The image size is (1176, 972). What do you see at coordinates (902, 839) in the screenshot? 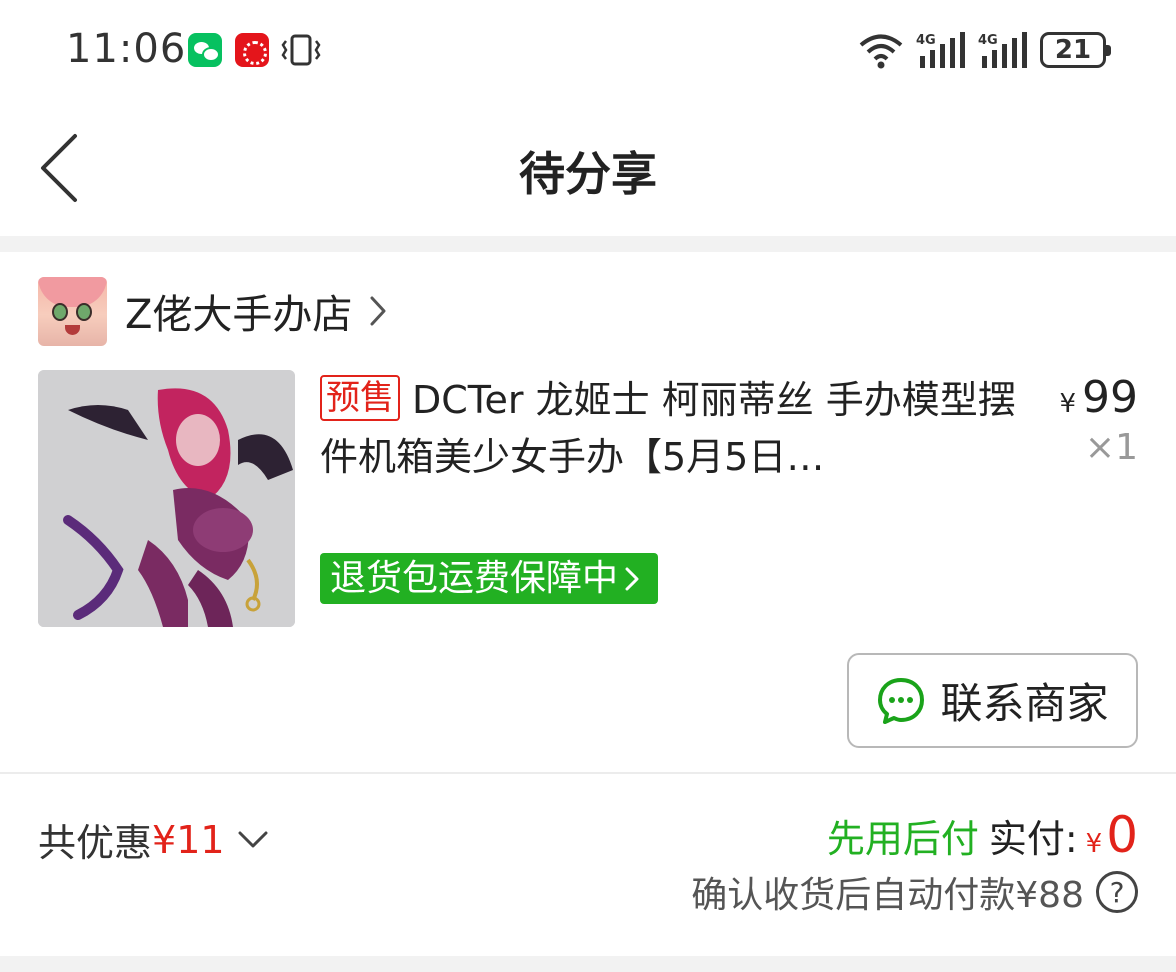
I see `pay-later-label: 先用后付` at bounding box center [902, 839].